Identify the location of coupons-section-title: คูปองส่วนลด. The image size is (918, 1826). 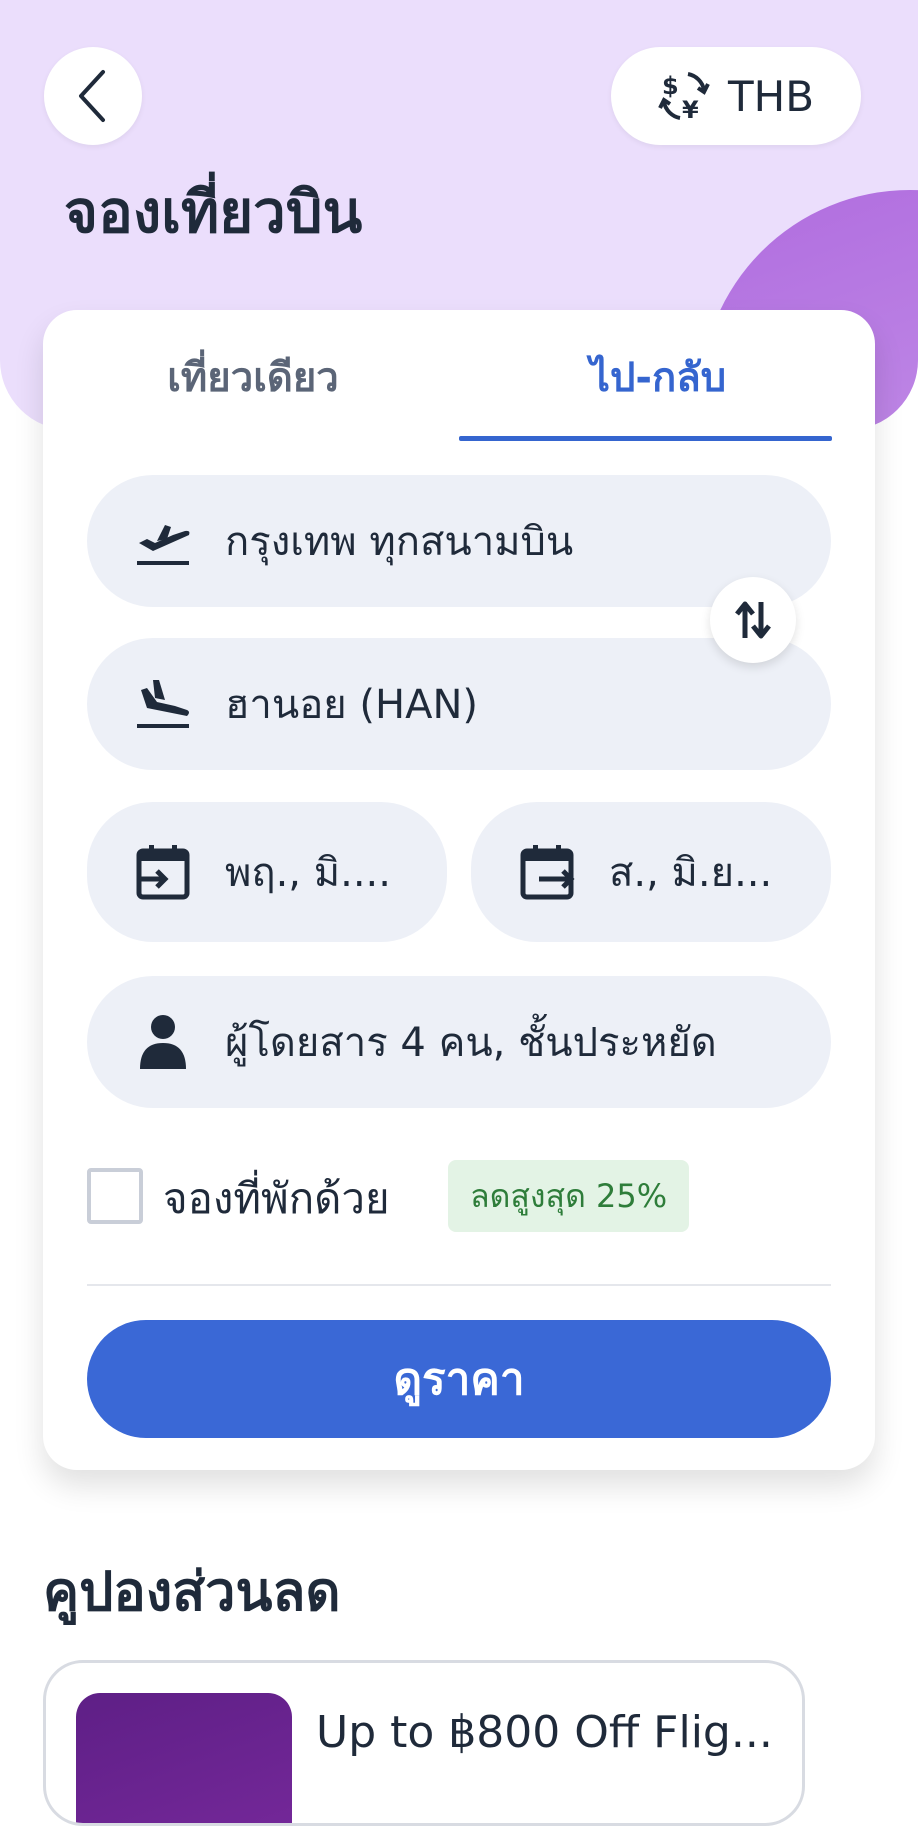
(192, 1591).